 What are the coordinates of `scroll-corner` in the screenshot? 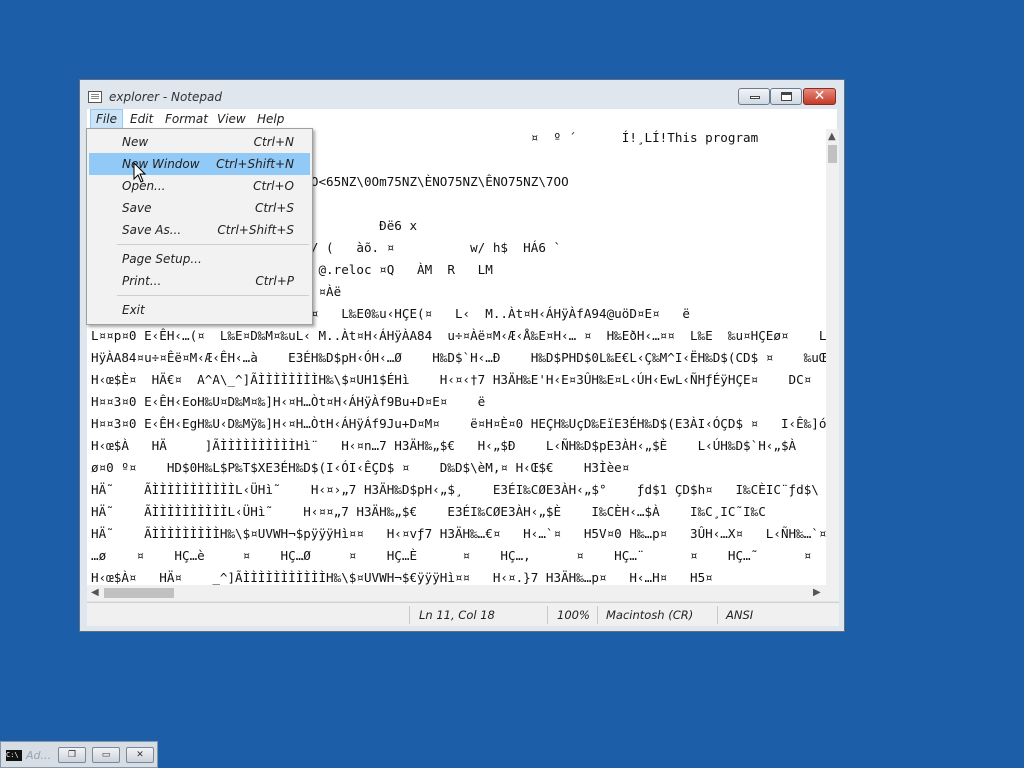 It's located at (832, 593).